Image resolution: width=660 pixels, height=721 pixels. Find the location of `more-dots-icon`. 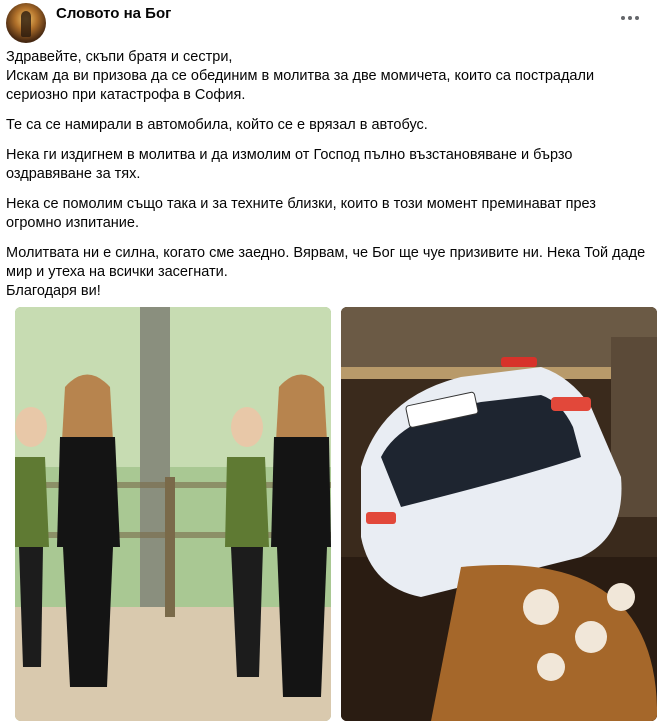

more-dots-icon is located at coordinates (623, 18).